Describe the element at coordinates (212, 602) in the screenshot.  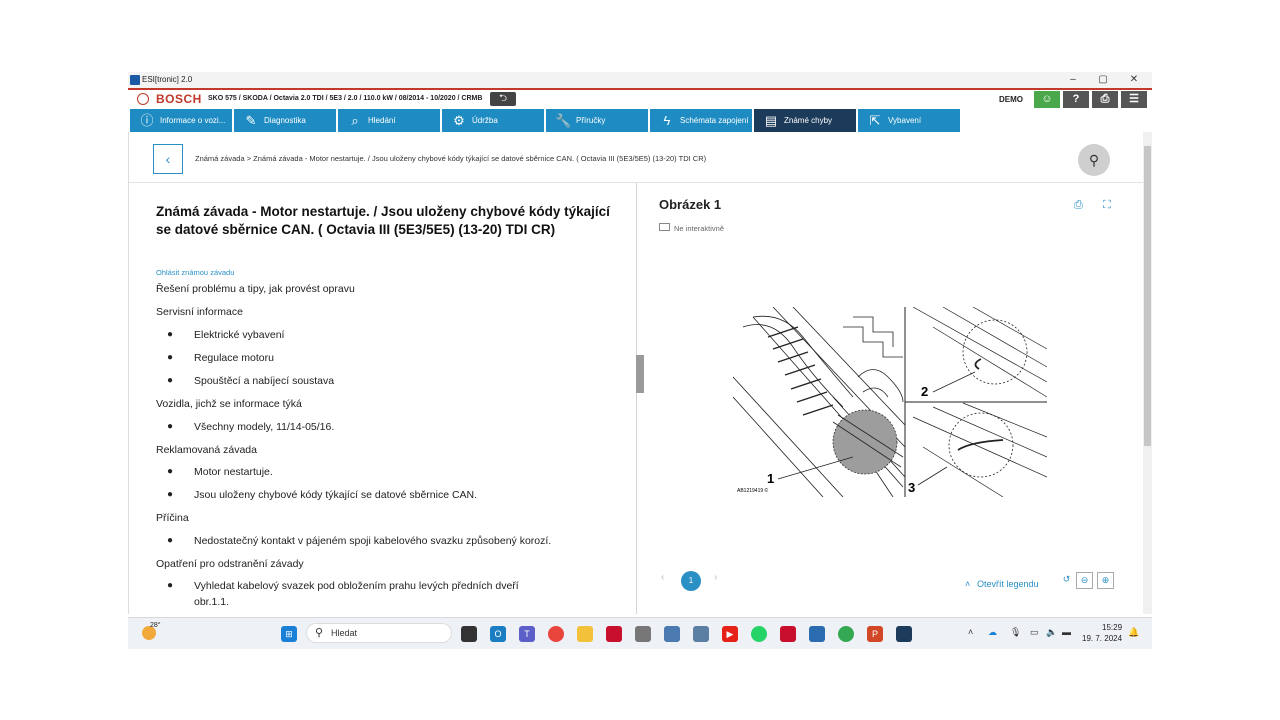
I see `list-item-continuation: obr.1.1.` at that location.